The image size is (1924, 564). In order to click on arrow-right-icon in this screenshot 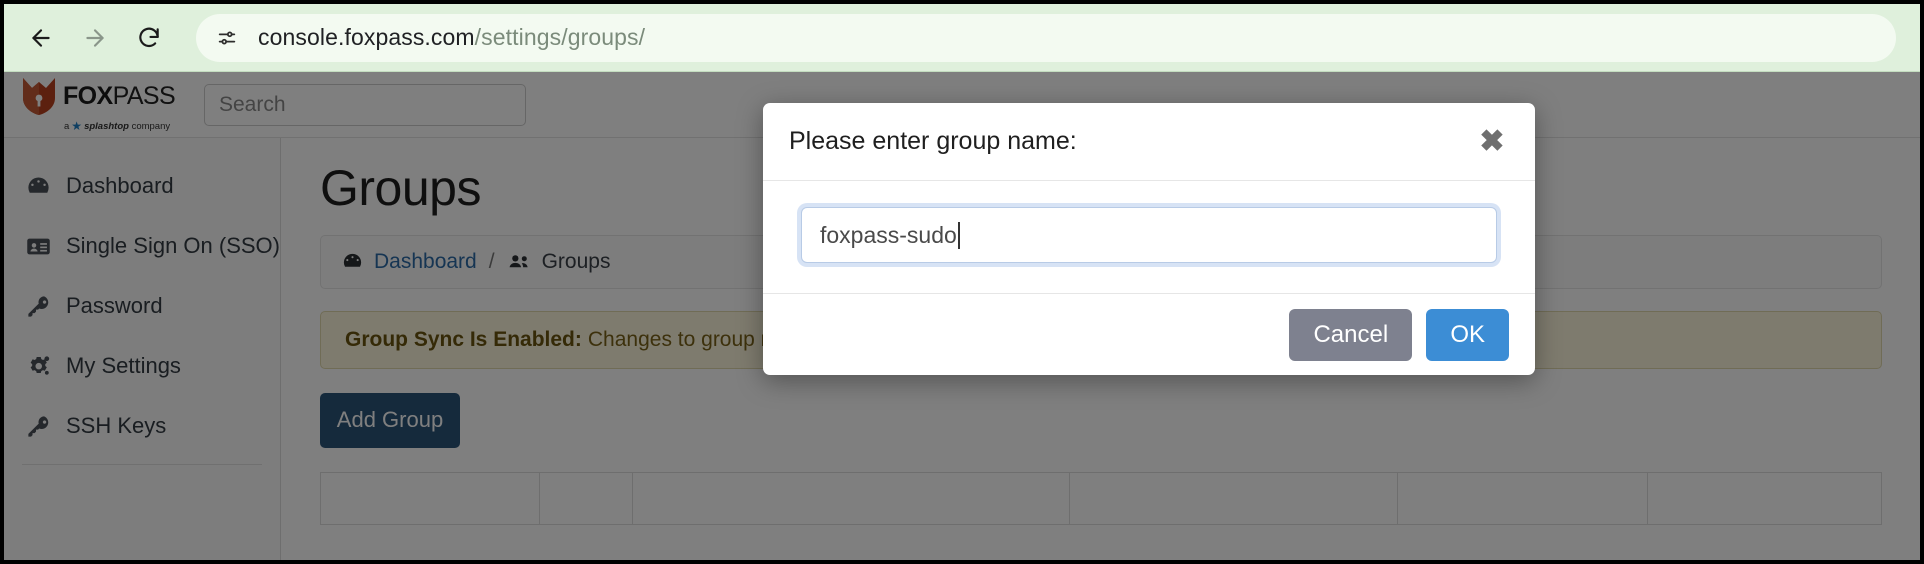, I will do `click(95, 38)`.